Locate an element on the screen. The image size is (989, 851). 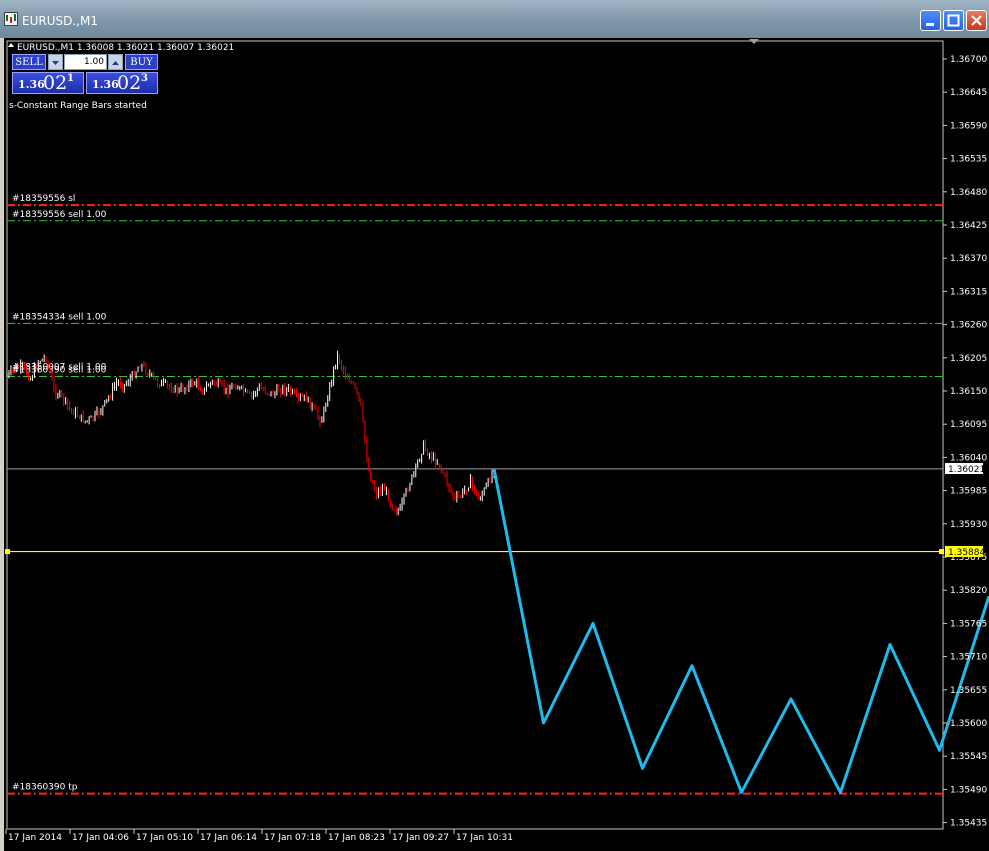
ask-price-prefix: 1.36 is located at coordinates (105, 84).